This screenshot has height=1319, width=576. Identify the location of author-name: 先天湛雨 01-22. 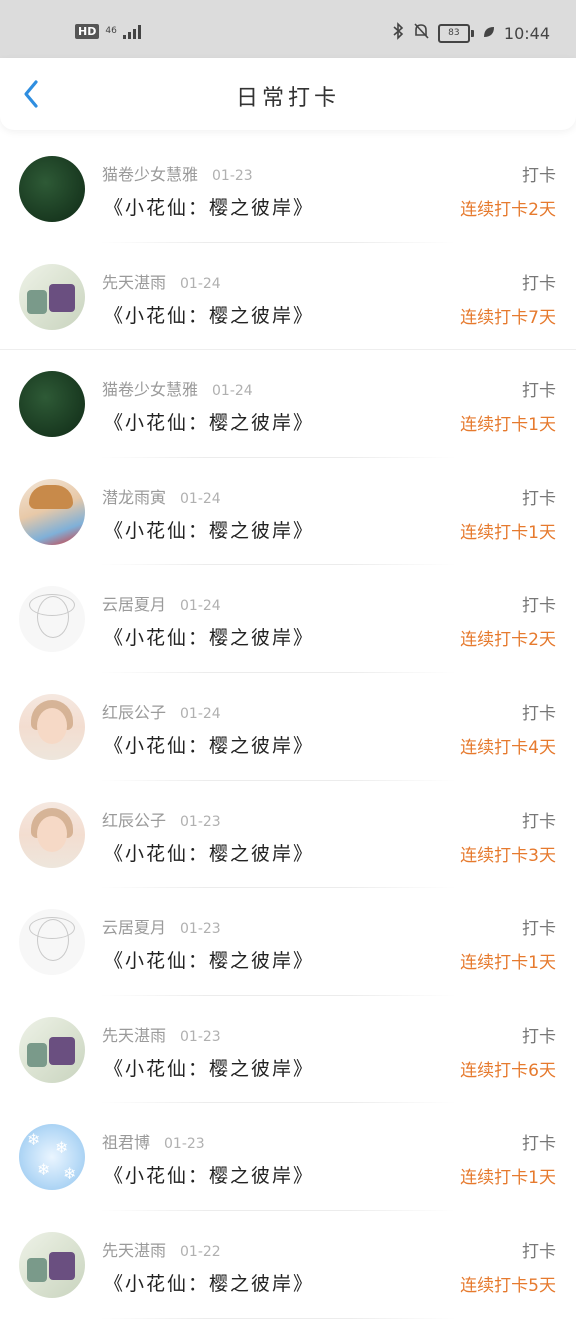
(161, 1249).